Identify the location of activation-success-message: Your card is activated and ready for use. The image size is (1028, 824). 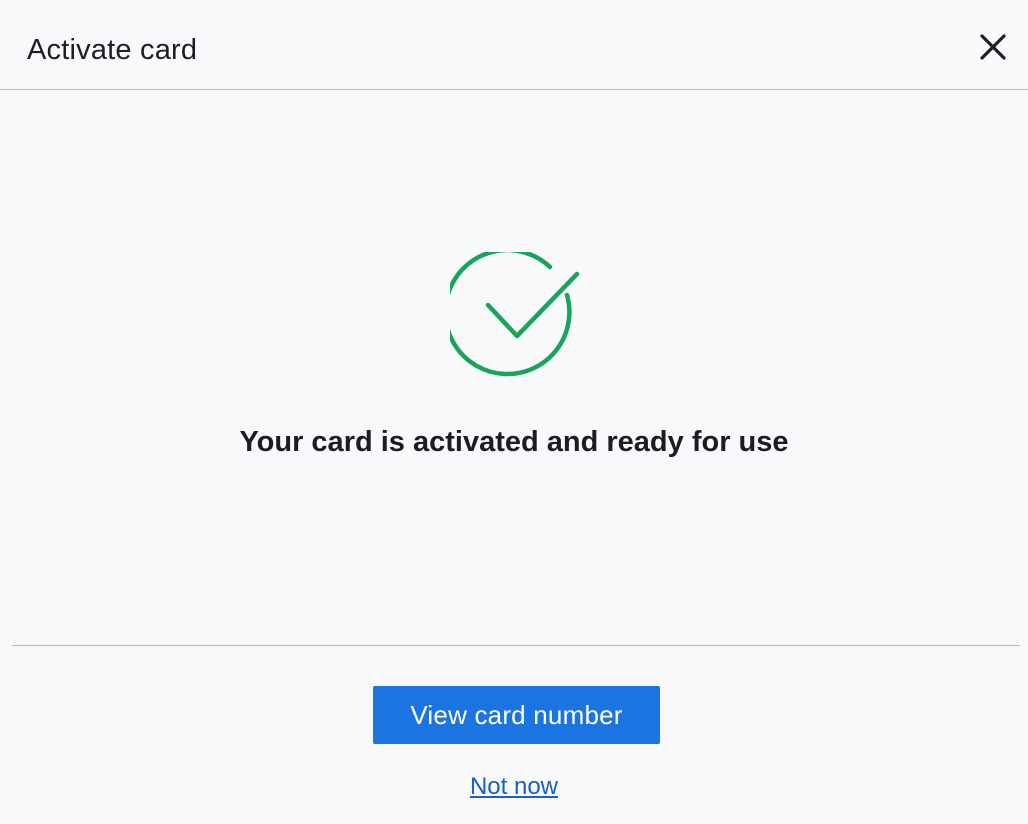
(514, 442).